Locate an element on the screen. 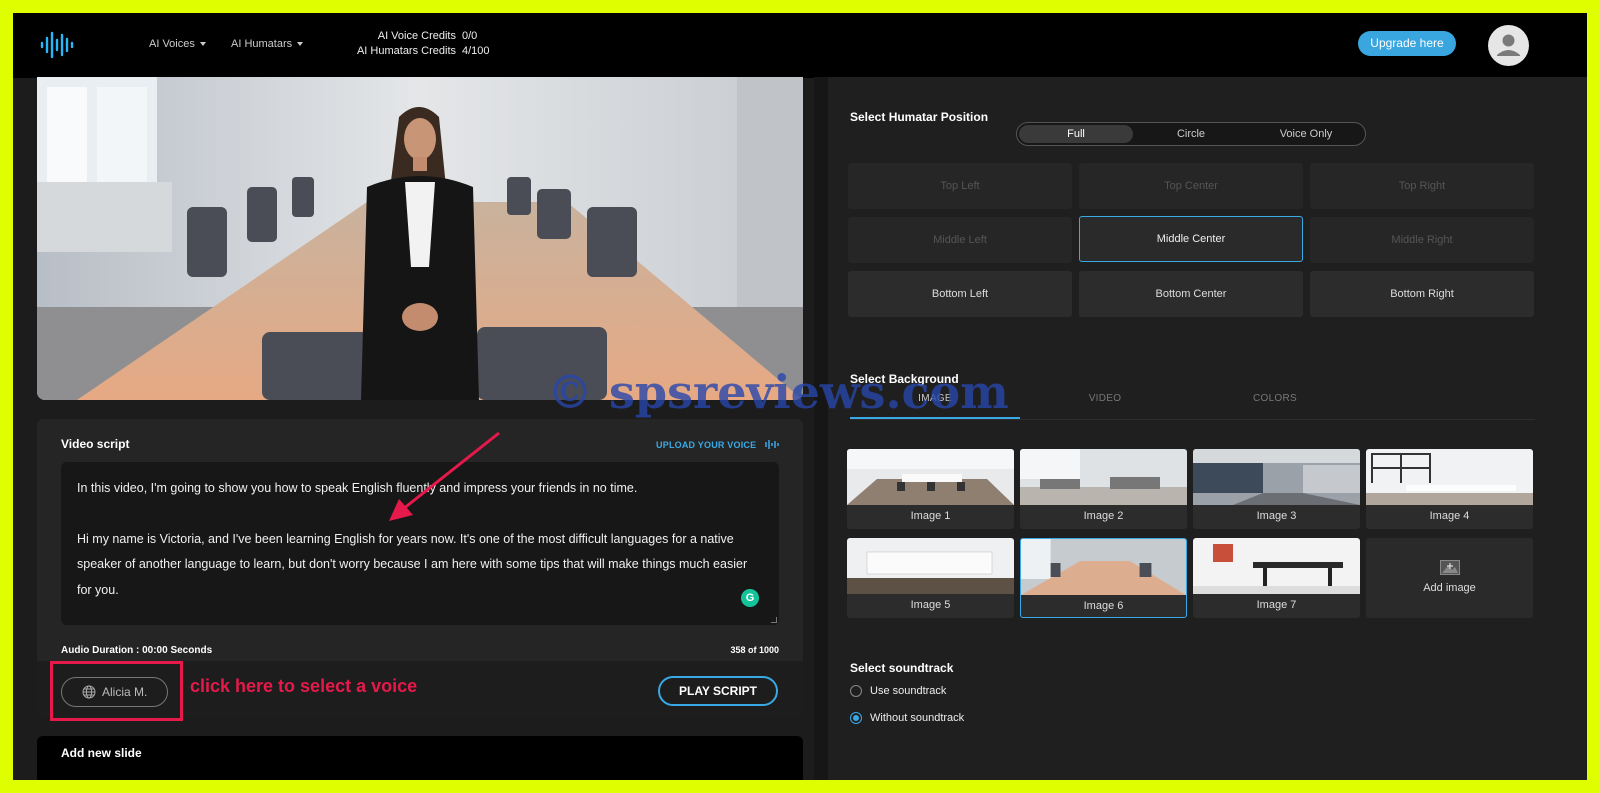  soundtrack-title: Select soundtrack is located at coordinates (902, 668).